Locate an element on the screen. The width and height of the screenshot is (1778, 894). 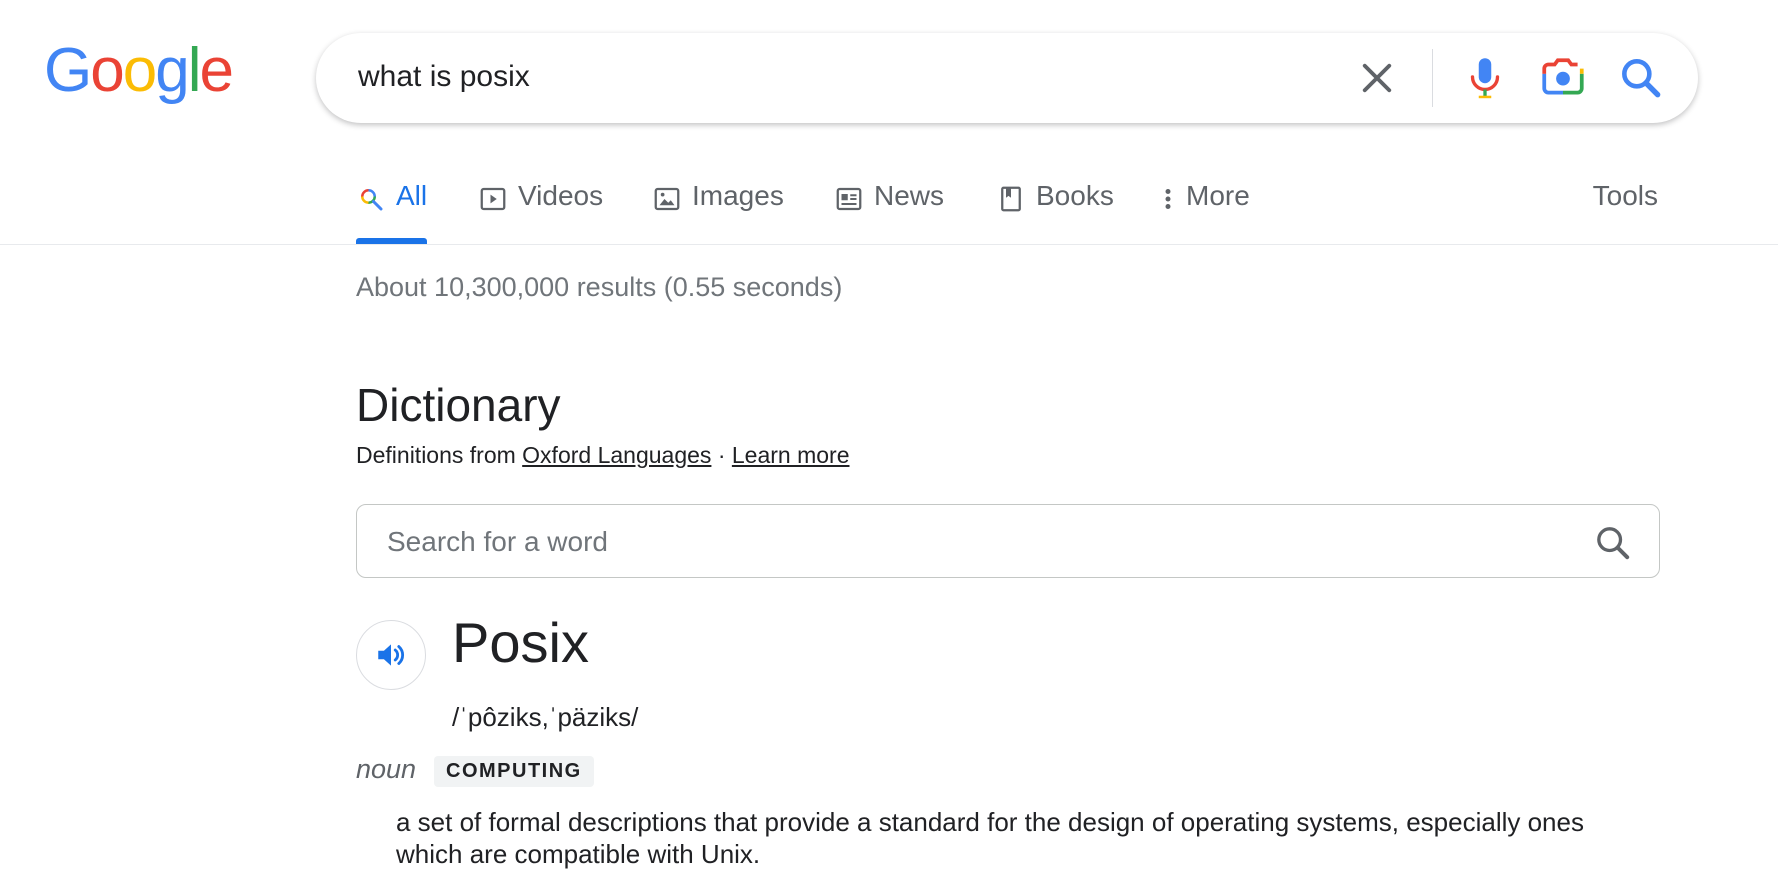
subject-label: COMPUTING is located at coordinates (514, 771).